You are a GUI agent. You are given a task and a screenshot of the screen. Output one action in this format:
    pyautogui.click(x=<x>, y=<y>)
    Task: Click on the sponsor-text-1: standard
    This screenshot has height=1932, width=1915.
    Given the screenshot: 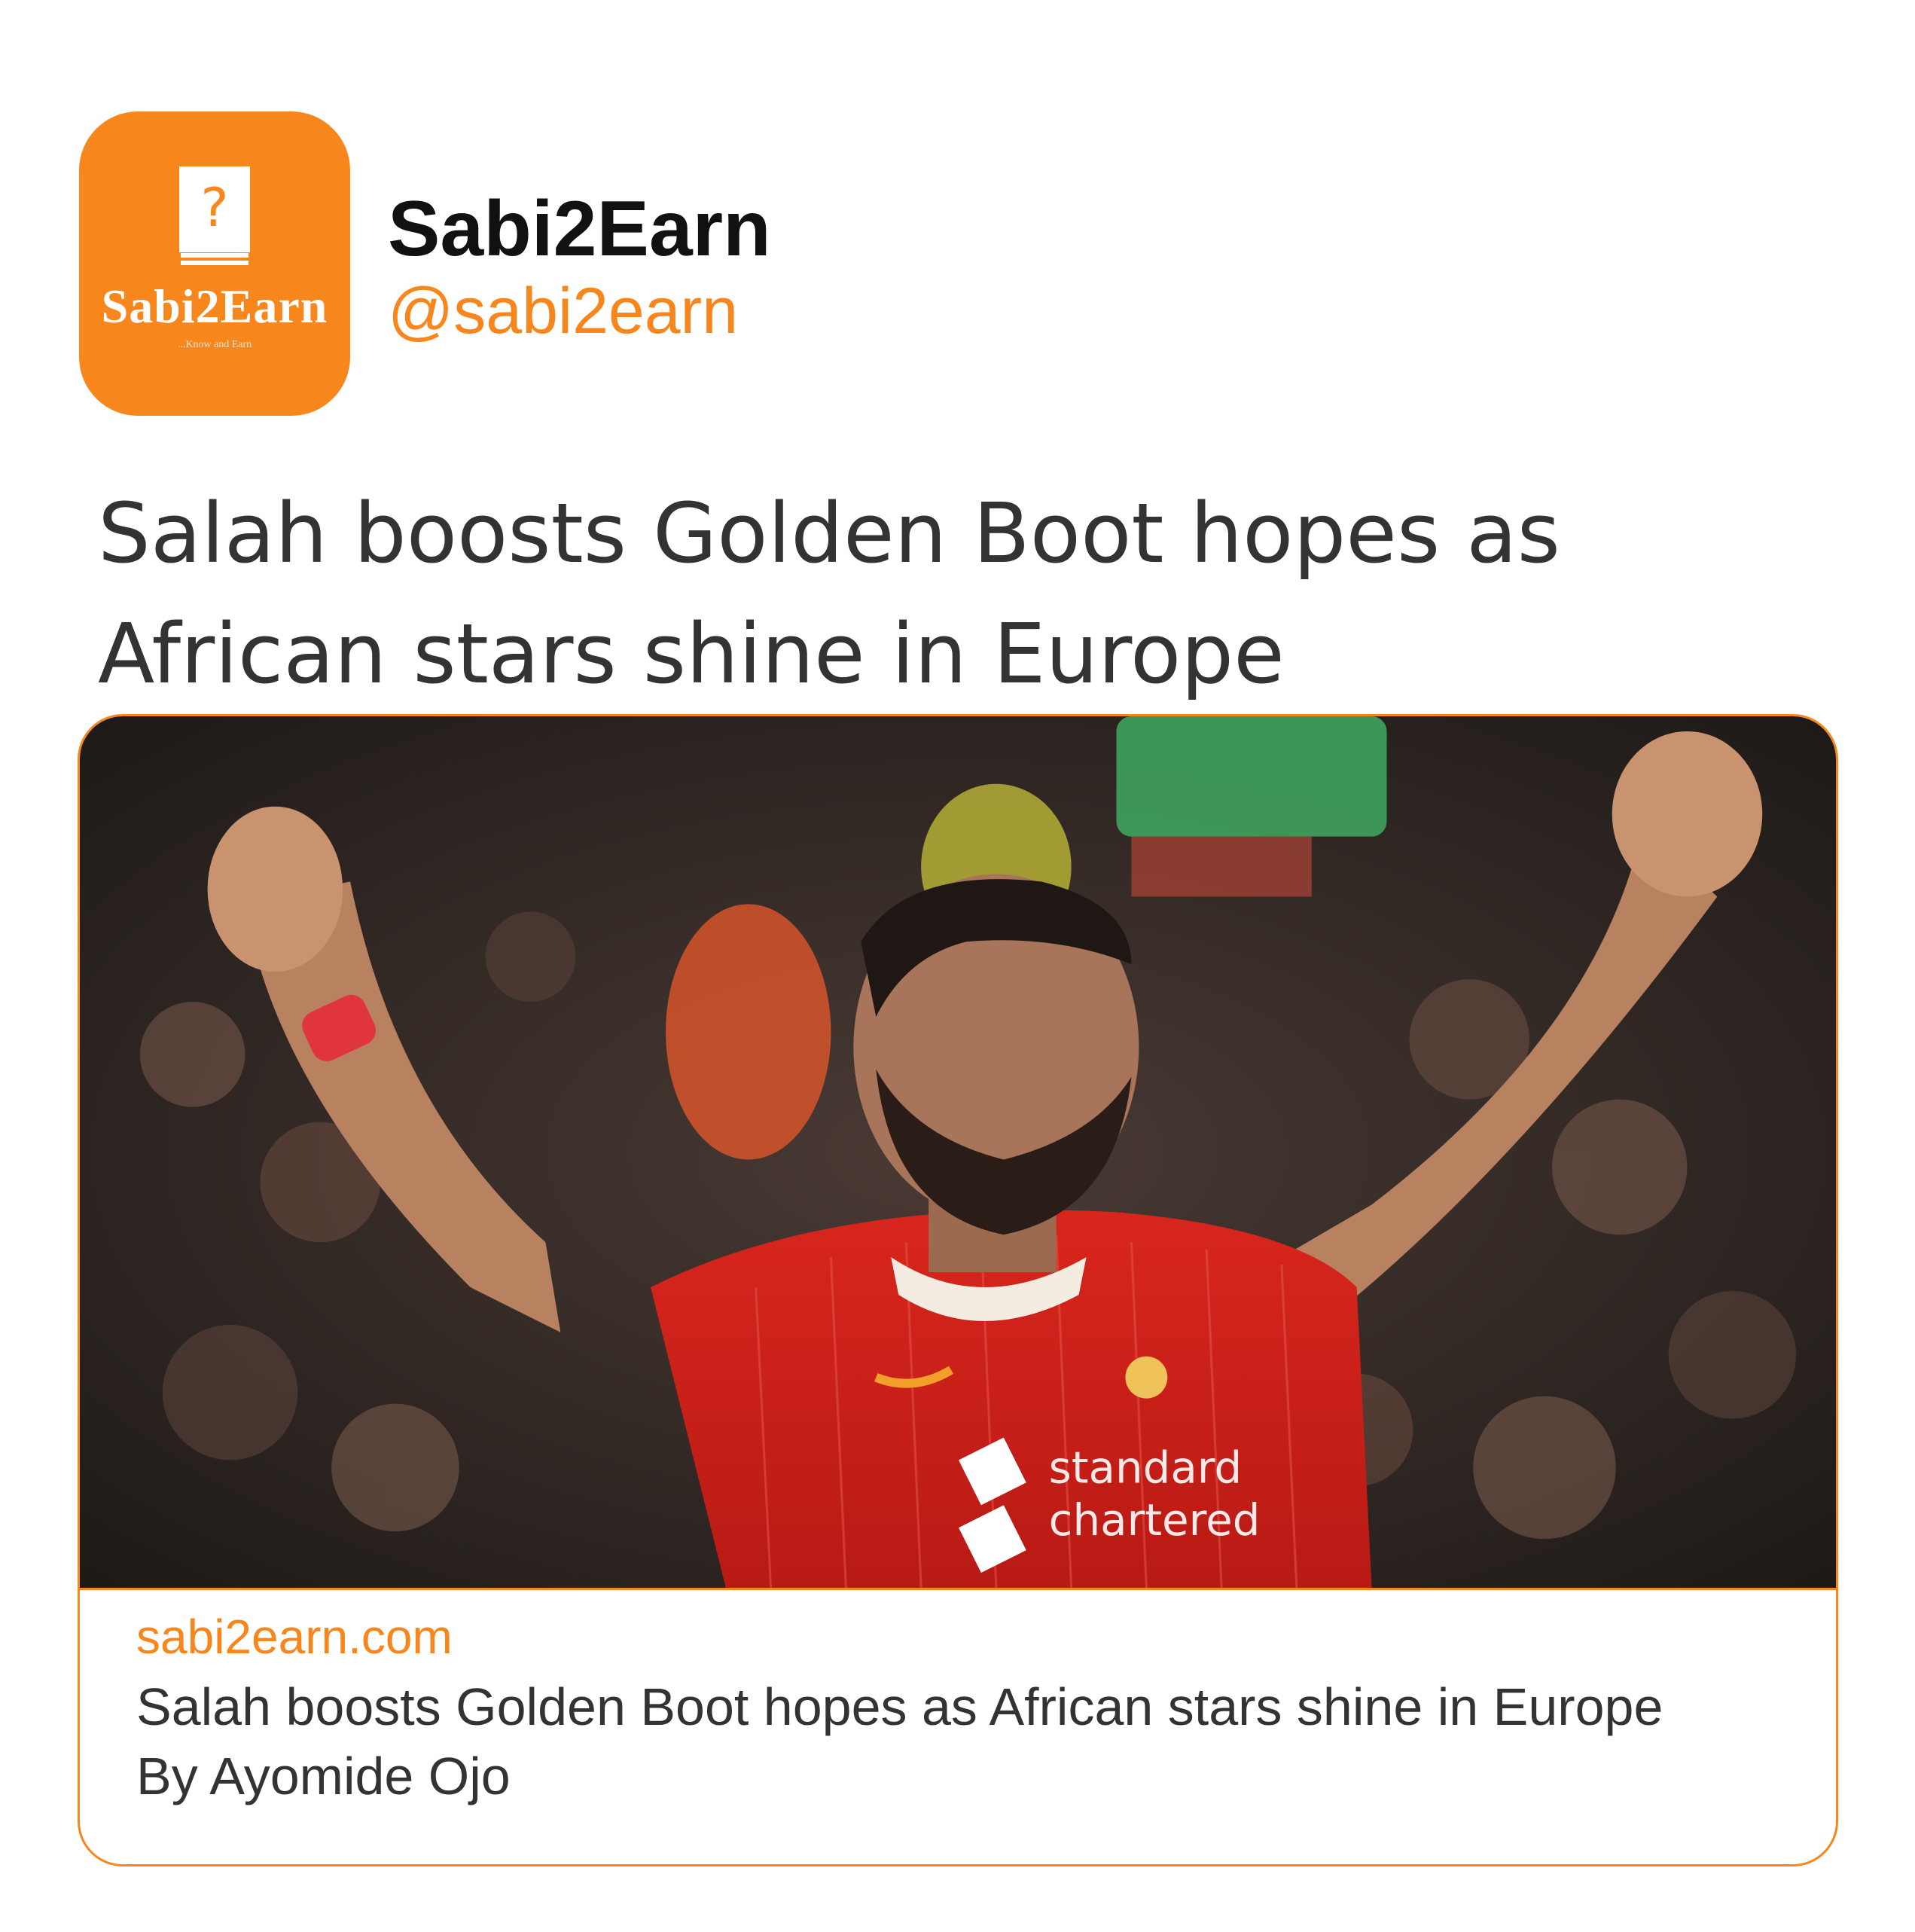 What is the action you would take?
    pyautogui.click(x=1146, y=1468)
    